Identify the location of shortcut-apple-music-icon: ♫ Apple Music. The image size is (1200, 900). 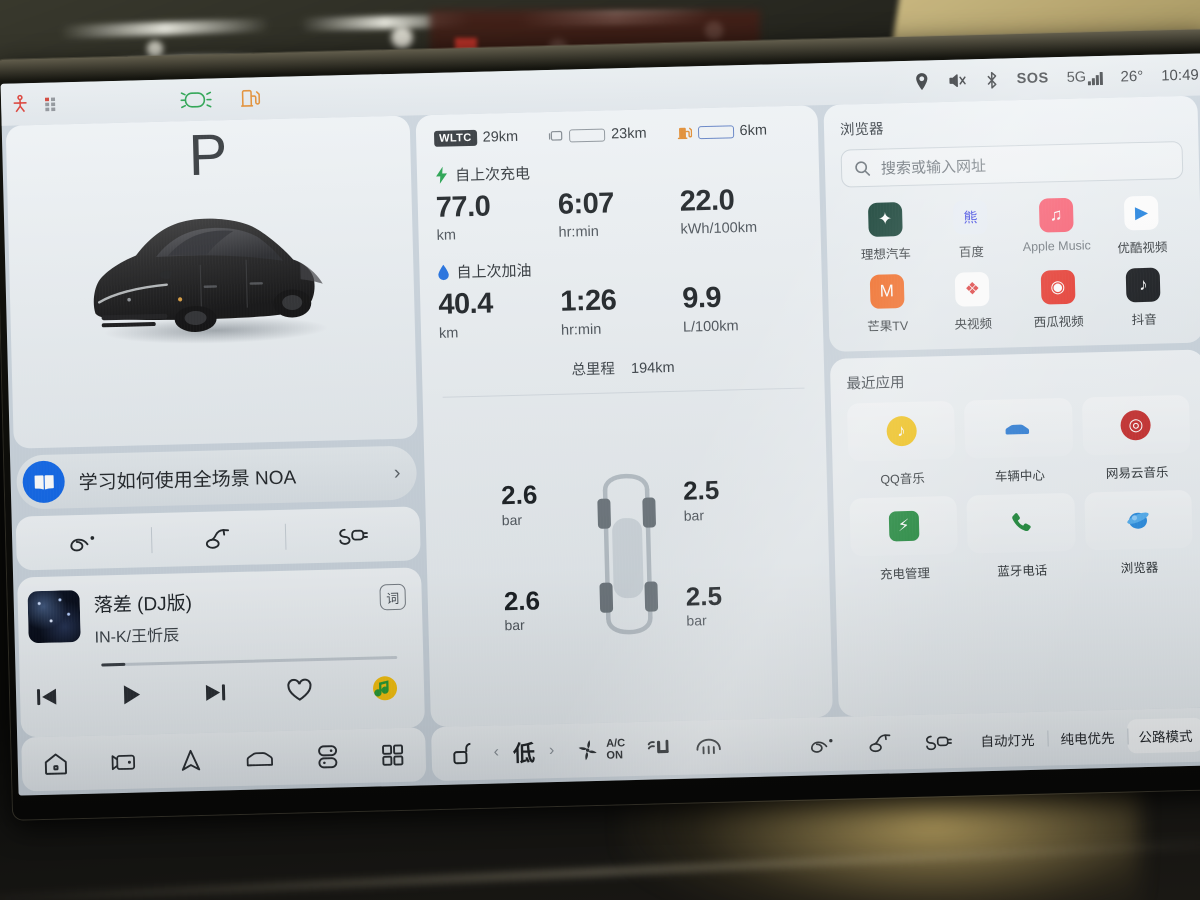
(1056, 228).